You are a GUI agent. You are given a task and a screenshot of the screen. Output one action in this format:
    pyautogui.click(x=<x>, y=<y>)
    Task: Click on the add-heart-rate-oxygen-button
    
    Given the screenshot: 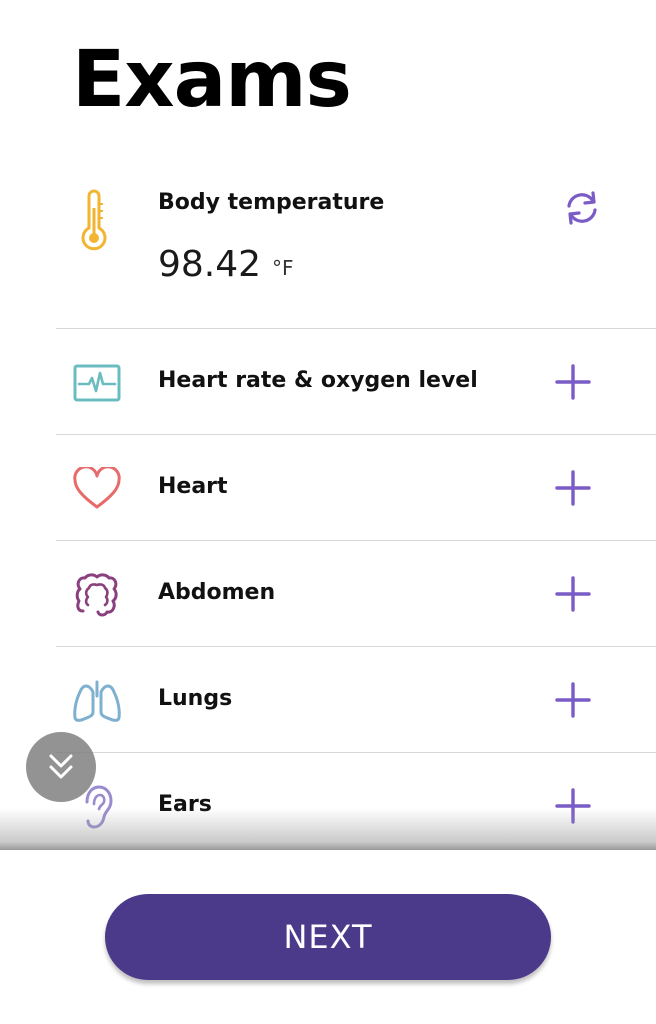 What is the action you would take?
    pyautogui.click(x=573, y=382)
    